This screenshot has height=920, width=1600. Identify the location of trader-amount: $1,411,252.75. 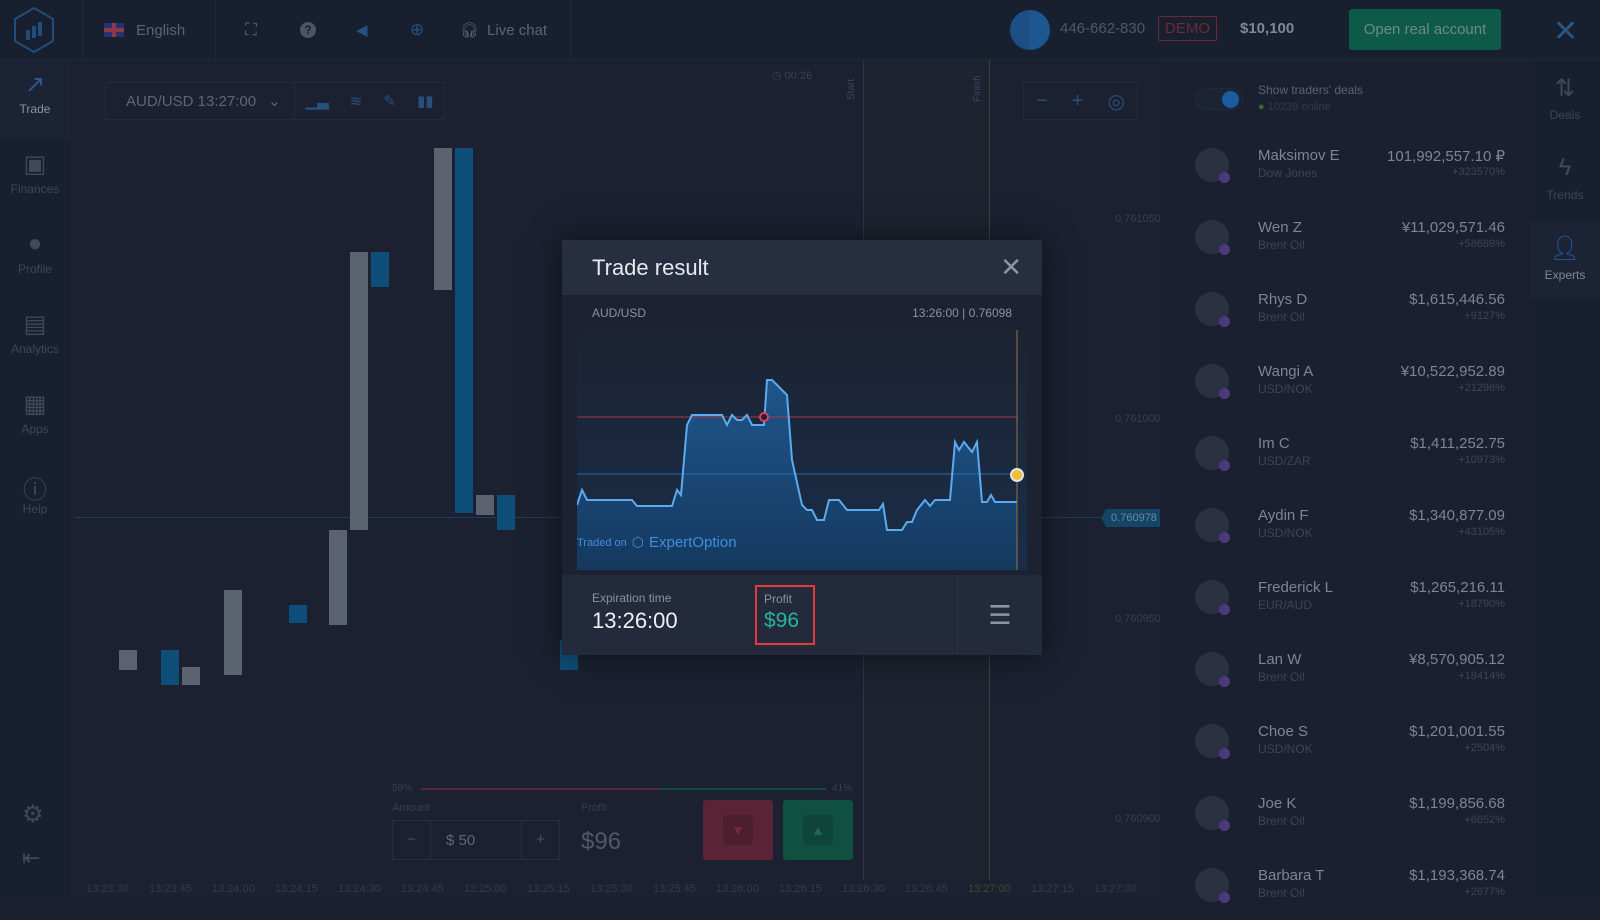
(1457, 443).